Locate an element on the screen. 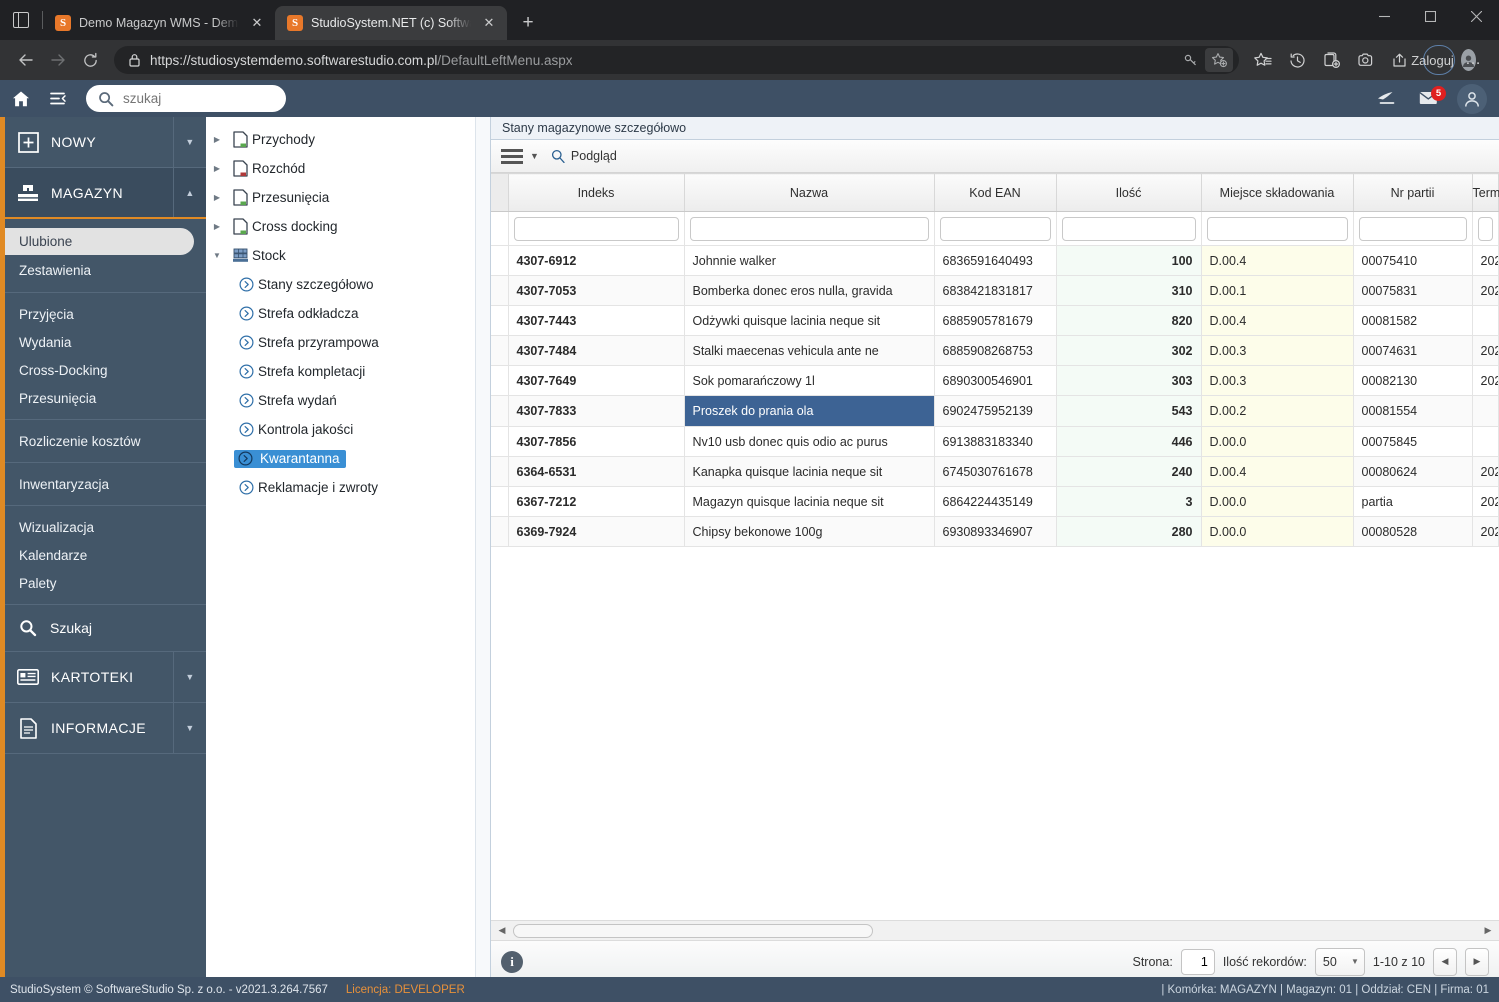 Image resolution: width=1499 pixels, height=1002 pixels. info-icon: i is located at coordinates (512, 961).